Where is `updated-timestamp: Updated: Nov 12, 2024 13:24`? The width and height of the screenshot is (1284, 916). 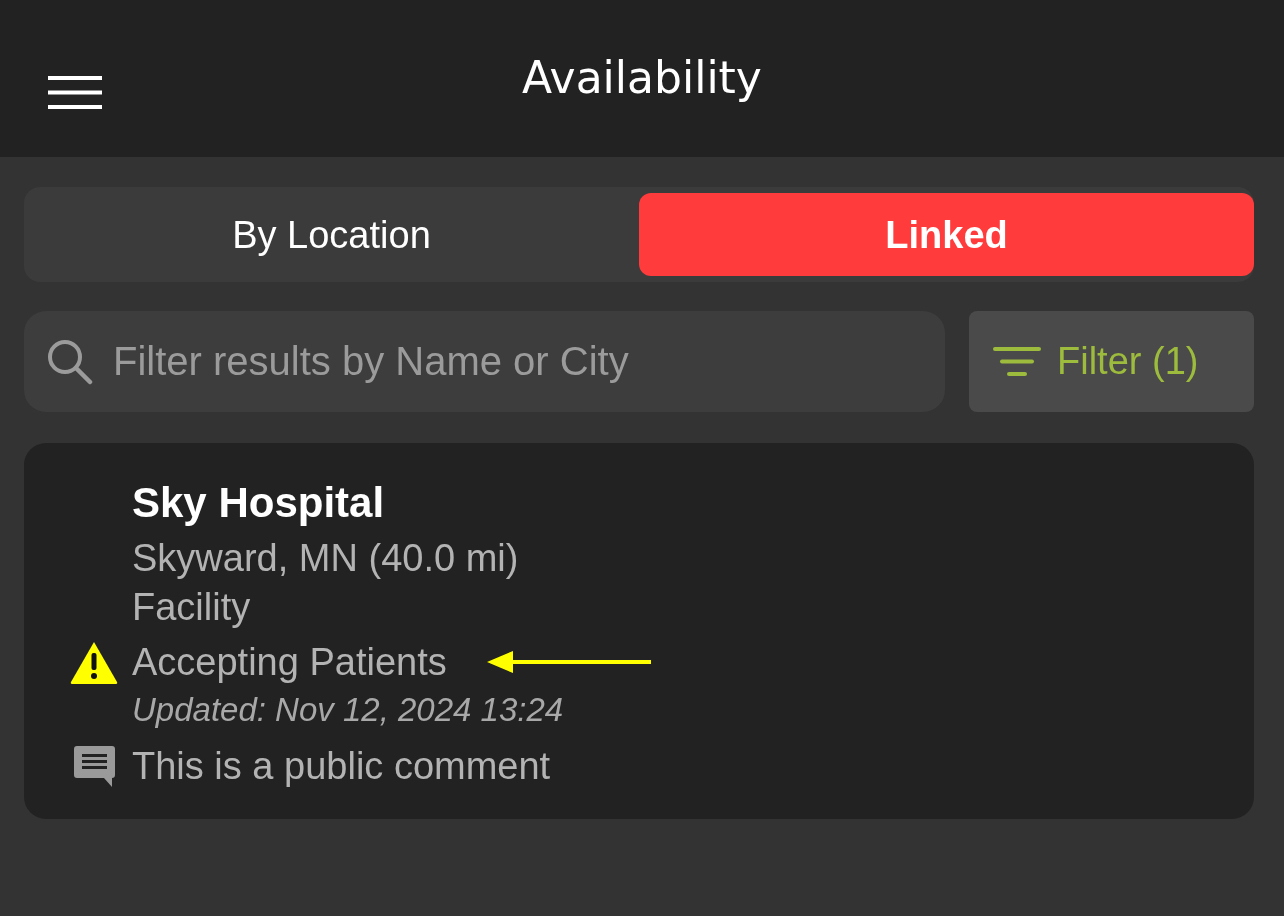 updated-timestamp: Updated: Nov 12, 2024 13:24 is located at coordinates (348, 710).